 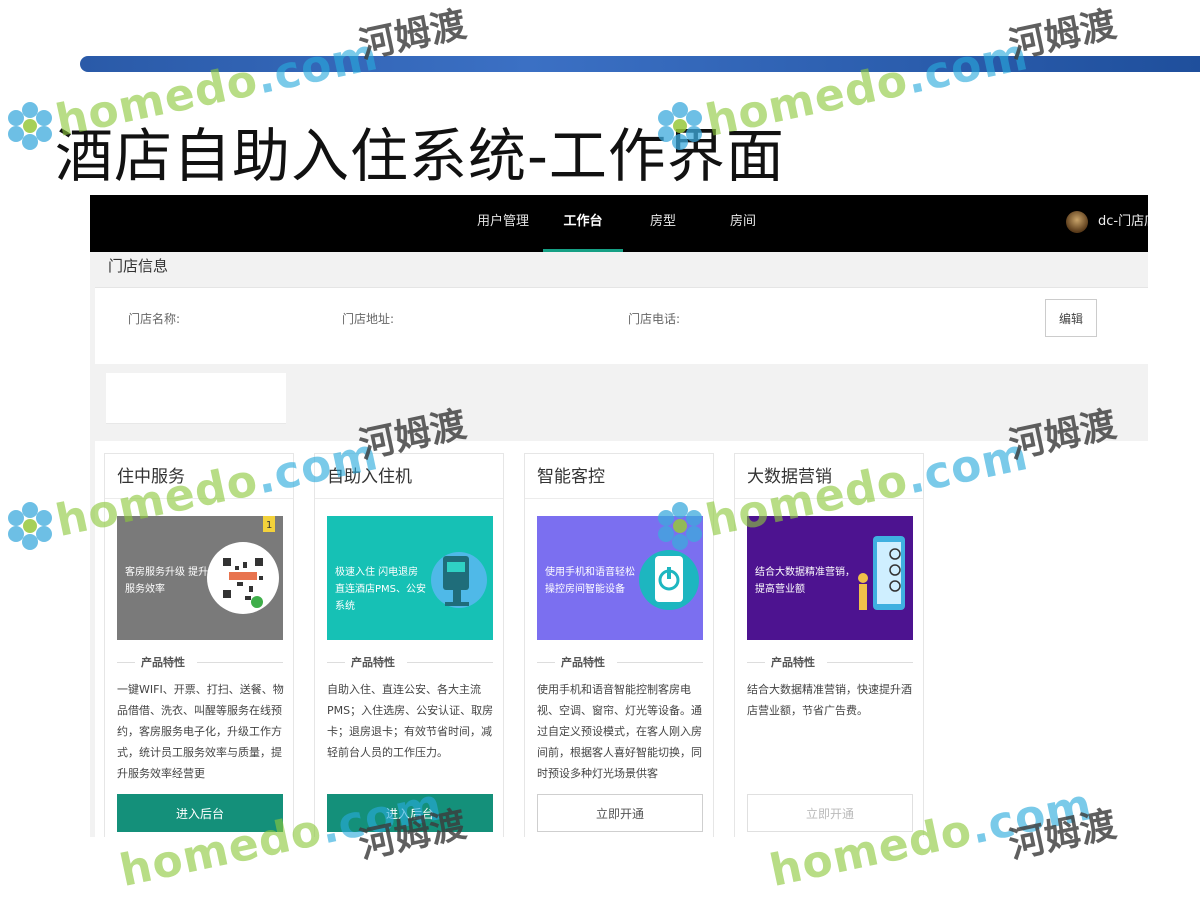 I want to click on store-phone-label: 门店电话:, so click(x=654, y=319).